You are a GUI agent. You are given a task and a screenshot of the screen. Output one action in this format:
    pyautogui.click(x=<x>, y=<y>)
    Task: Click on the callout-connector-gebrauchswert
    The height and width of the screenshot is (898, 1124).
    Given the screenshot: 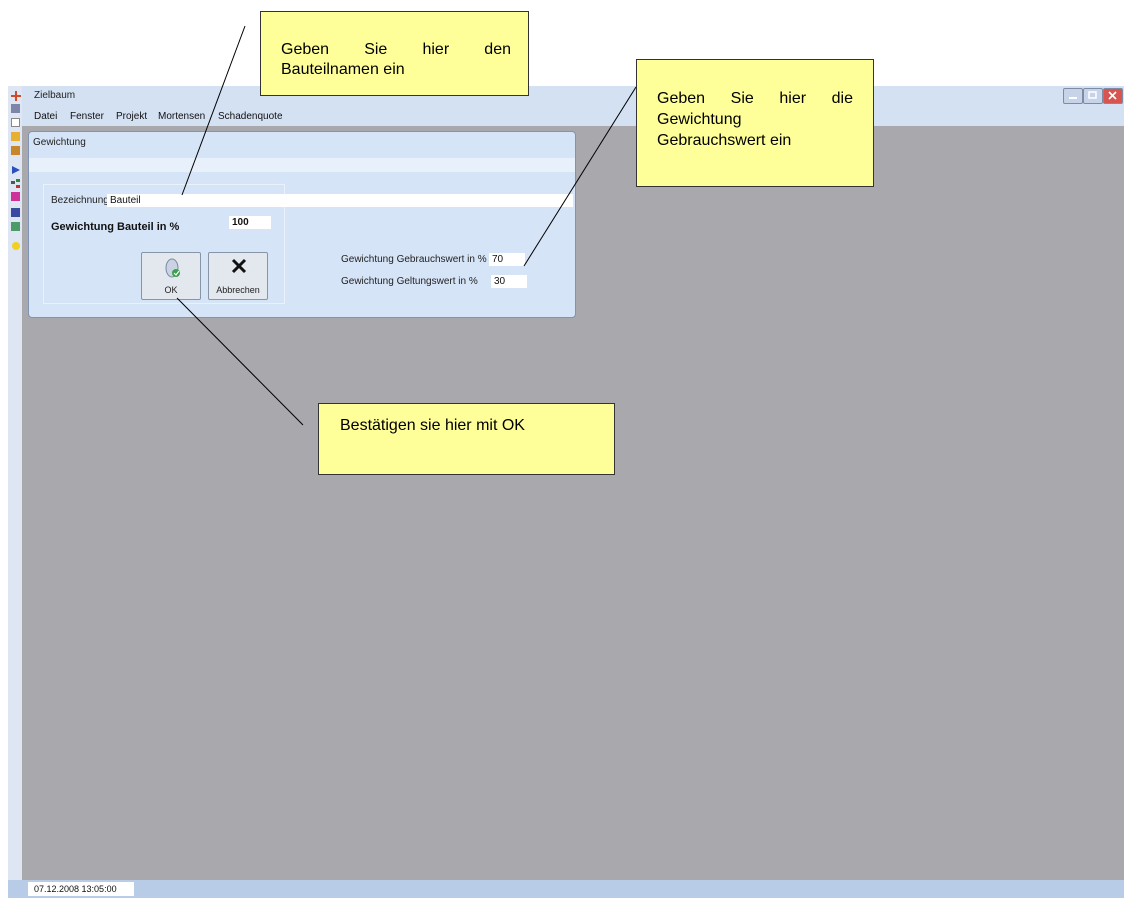 What is the action you would take?
    pyautogui.click(x=580, y=176)
    